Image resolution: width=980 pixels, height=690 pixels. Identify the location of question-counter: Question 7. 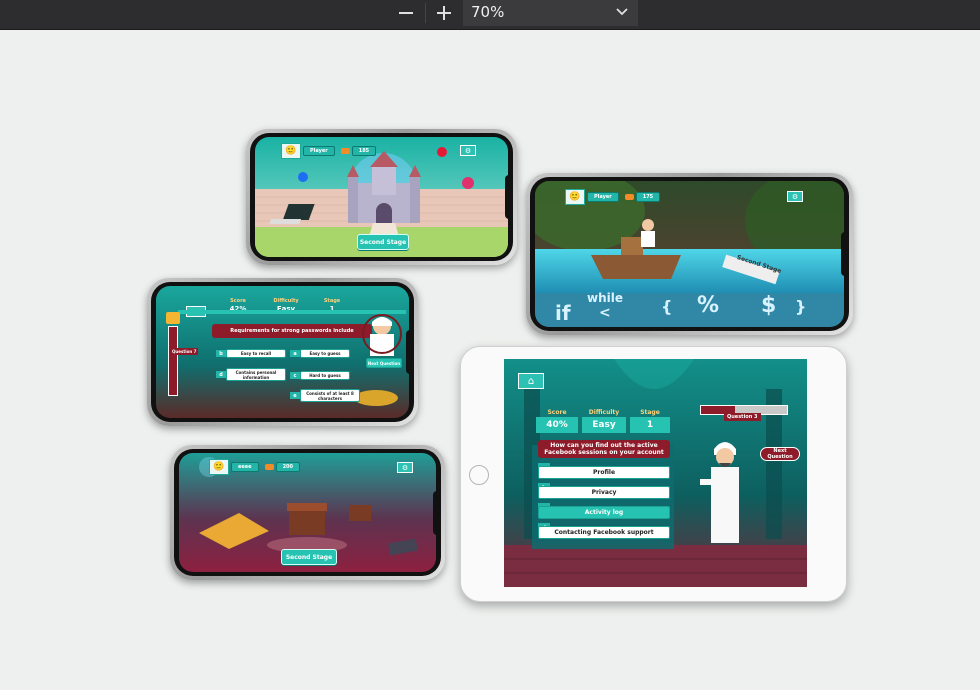
(184, 351).